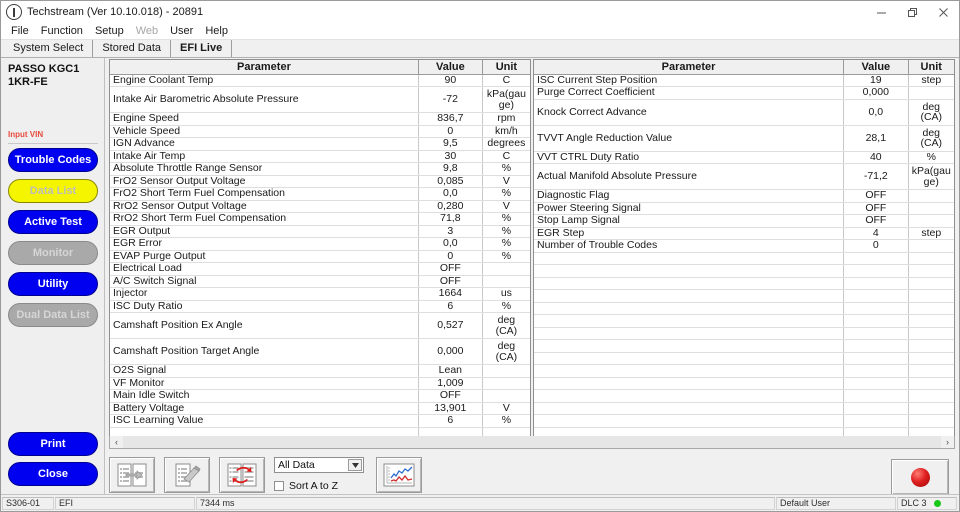 The image size is (960, 512). I want to click on sort-label: Sort A to Z, so click(314, 486).